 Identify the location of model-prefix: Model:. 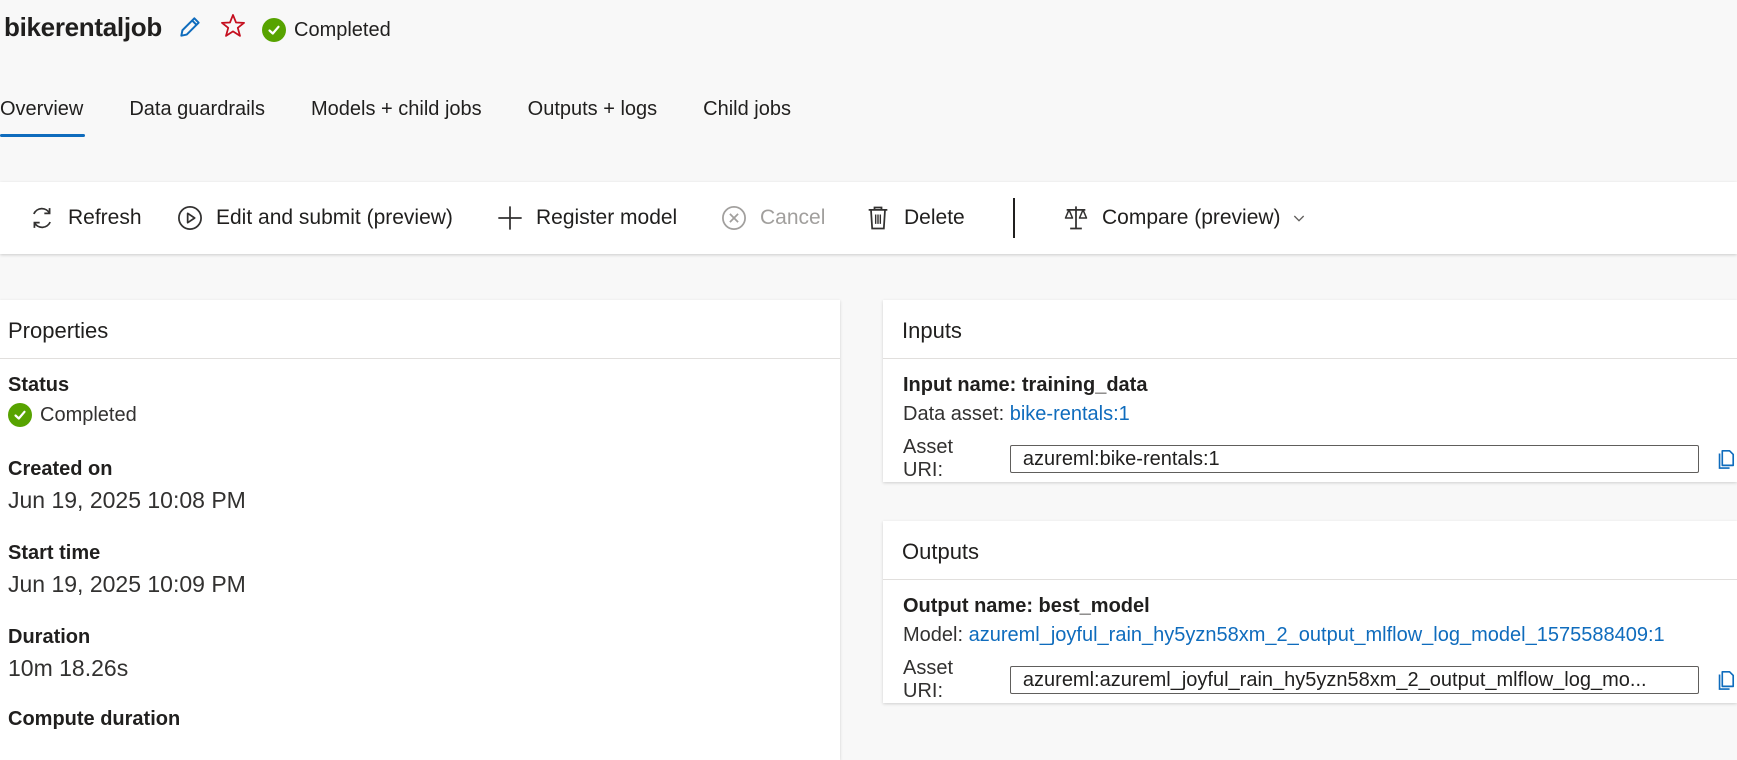
(936, 635).